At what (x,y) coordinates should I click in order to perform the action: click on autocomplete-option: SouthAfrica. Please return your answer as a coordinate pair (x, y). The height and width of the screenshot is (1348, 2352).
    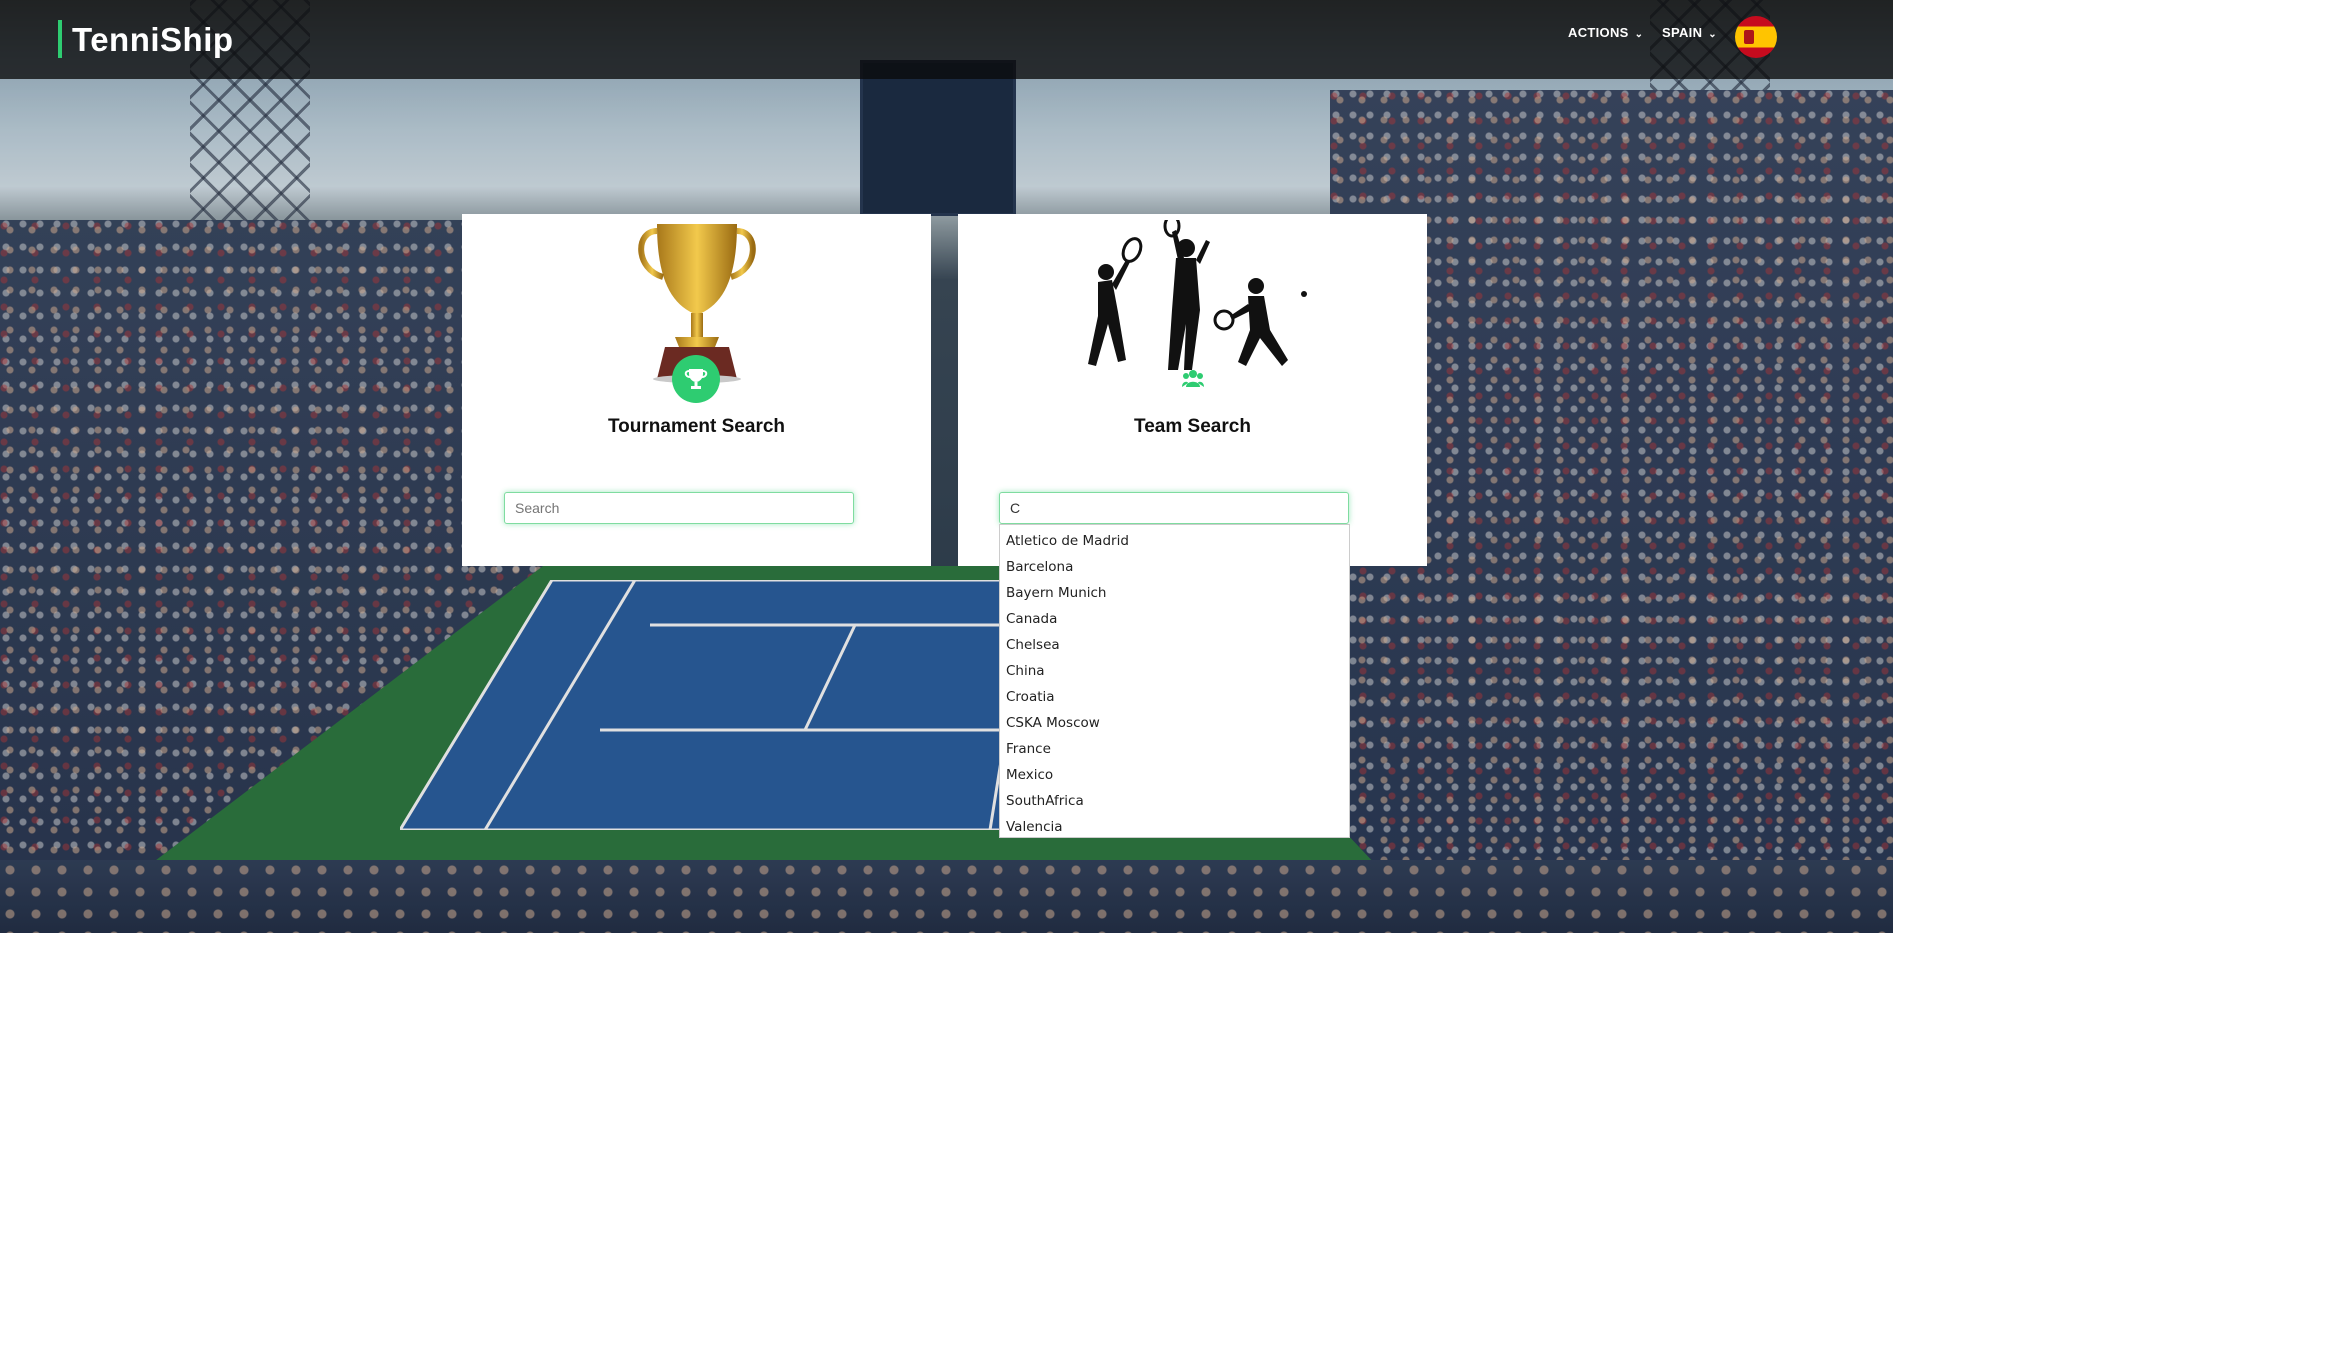
    Looking at the image, I should click on (1174, 801).